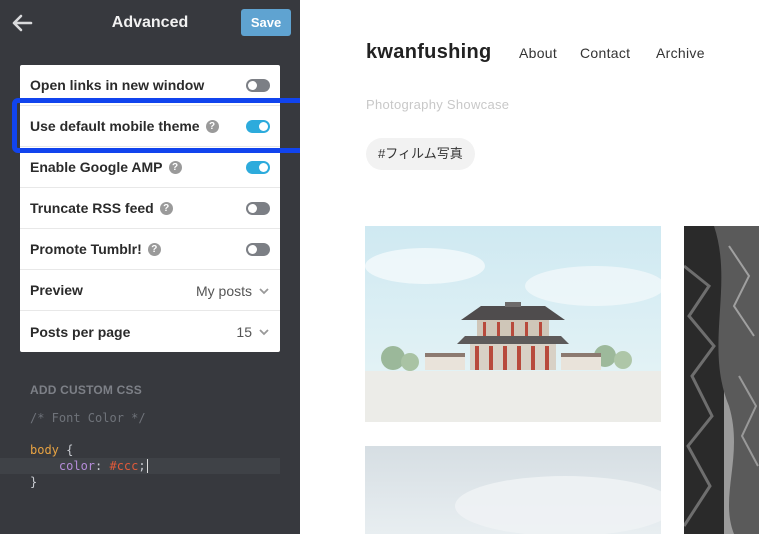 This screenshot has width=759, height=534. What do you see at coordinates (34, 482) in the screenshot?
I see `css-rule-close: }` at bounding box center [34, 482].